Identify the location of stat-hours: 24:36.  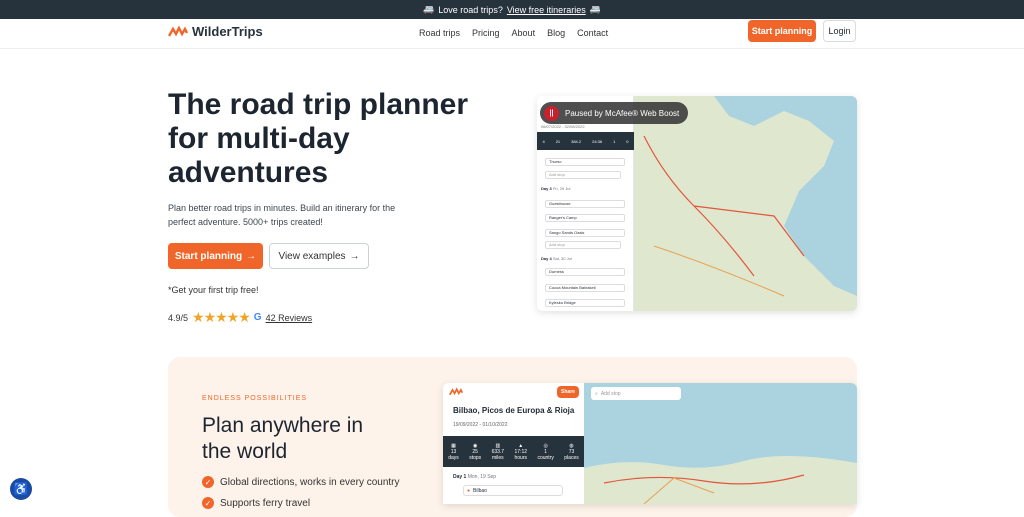
(597, 141).